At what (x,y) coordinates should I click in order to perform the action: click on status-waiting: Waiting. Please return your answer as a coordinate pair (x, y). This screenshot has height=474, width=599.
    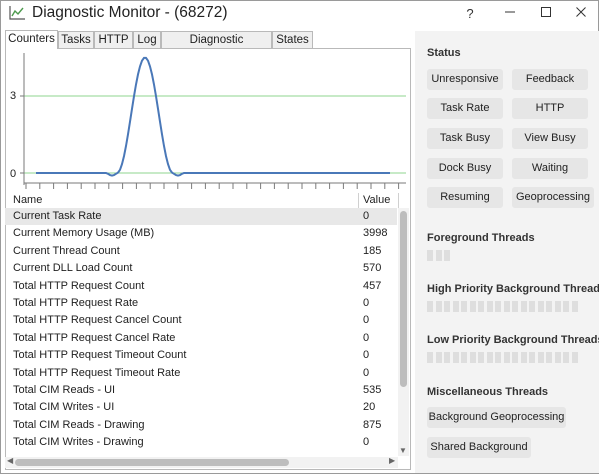
    Looking at the image, I should click on (550, 168).